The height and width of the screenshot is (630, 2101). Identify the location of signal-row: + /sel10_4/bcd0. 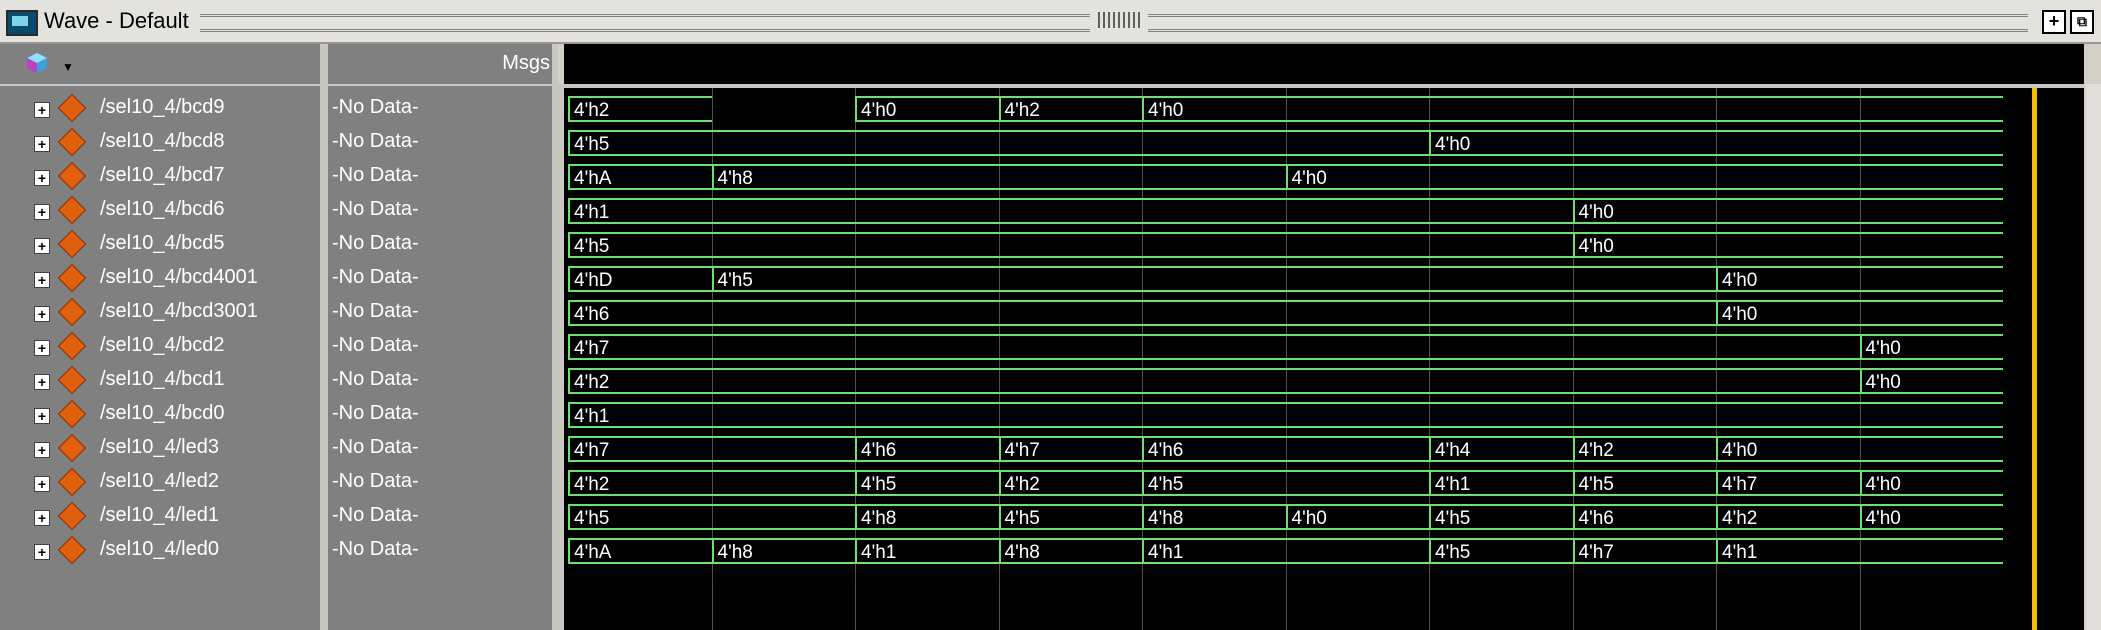
(160, 415).